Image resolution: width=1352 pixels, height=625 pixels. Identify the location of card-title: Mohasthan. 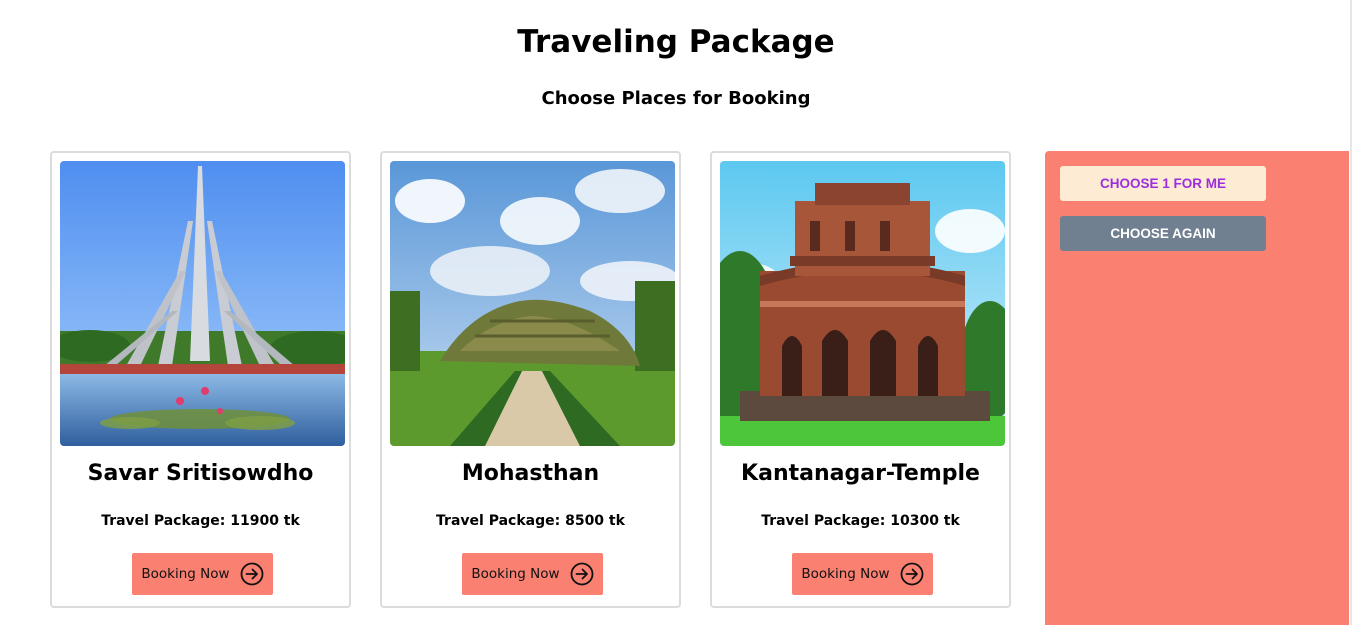
(530, 473).